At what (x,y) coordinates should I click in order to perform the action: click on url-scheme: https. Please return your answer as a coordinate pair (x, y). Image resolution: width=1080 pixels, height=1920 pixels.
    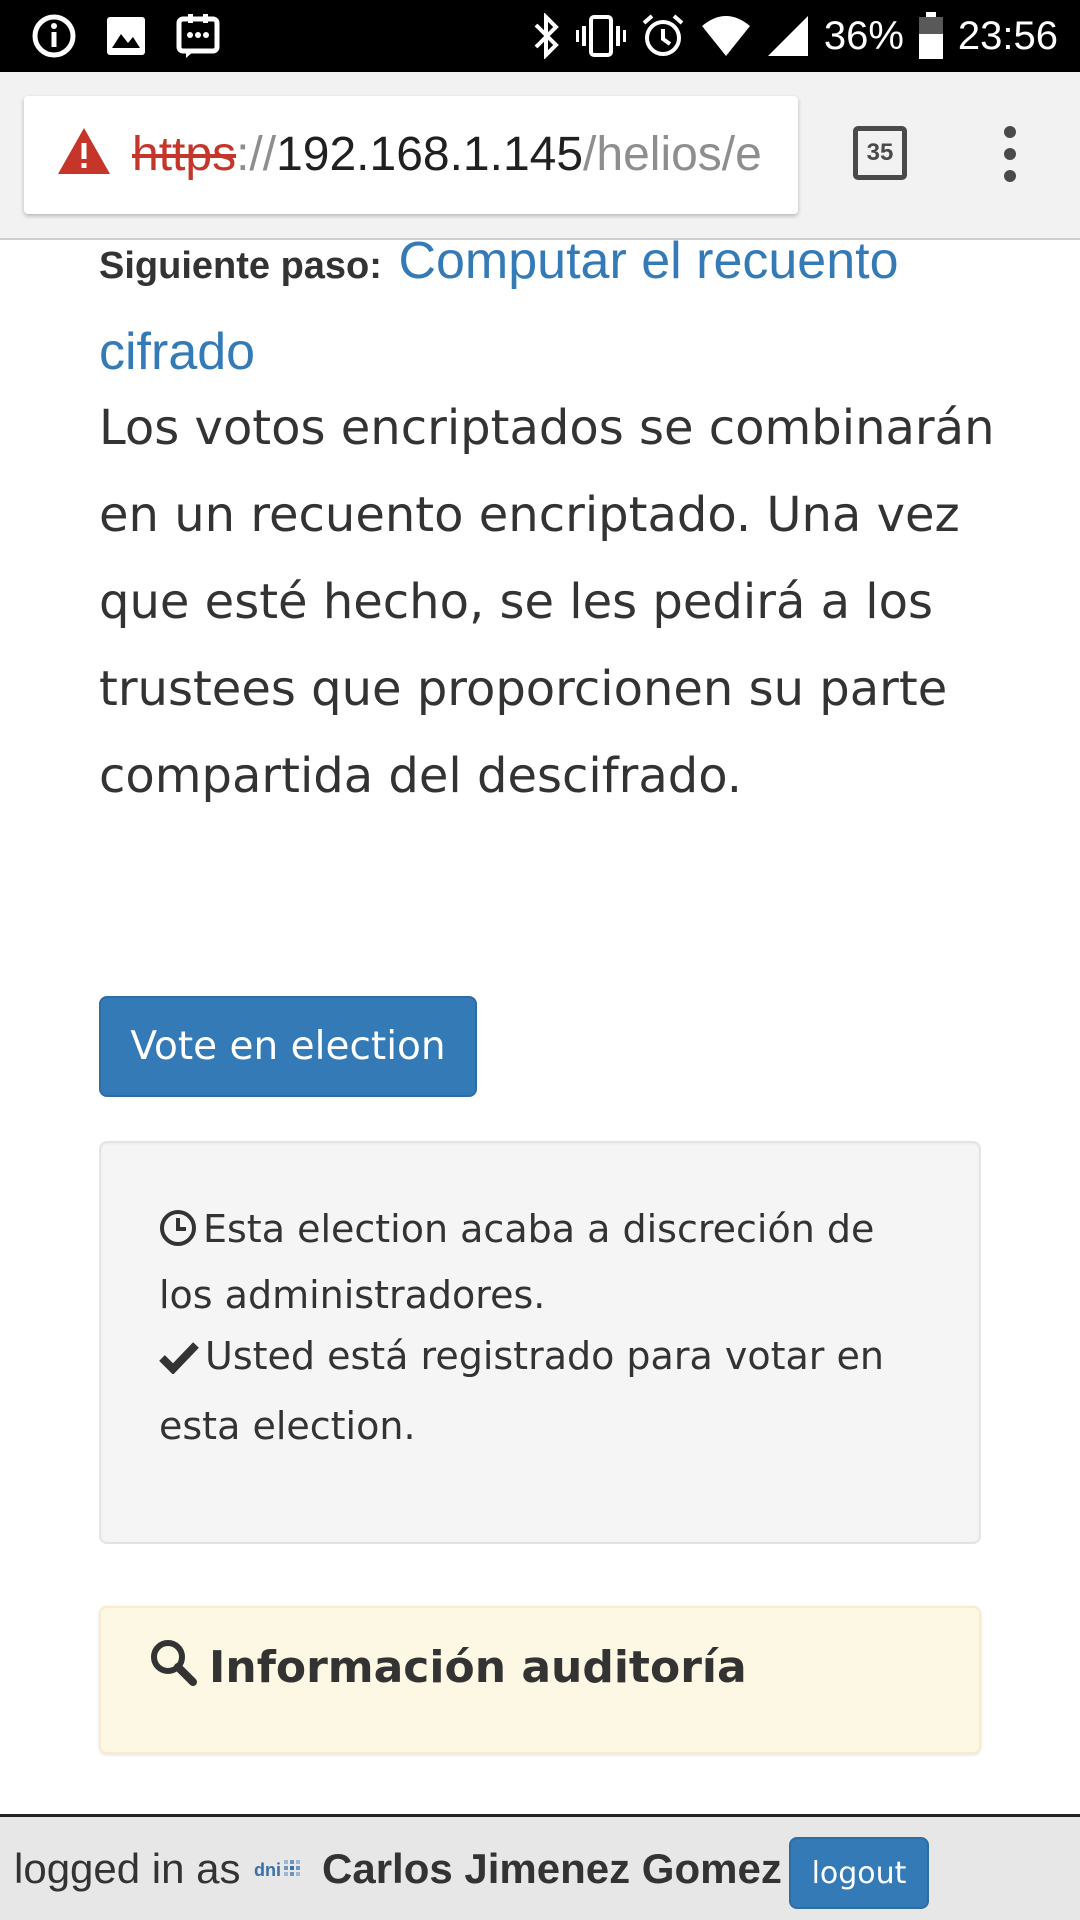
    Looking at the image, I should click on (184, 154).